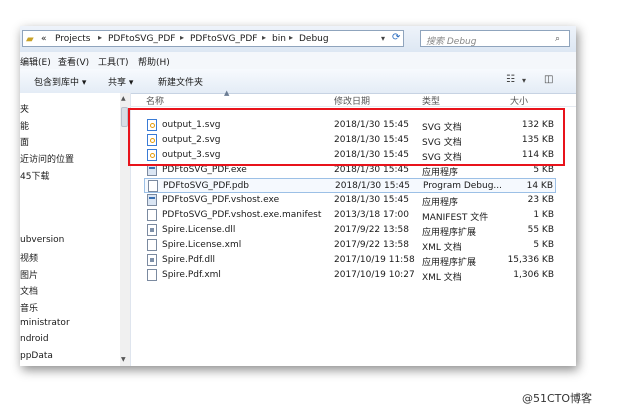 The width and height of the screenshot is (617, 412). Describe the element at coordinates (35, 61) in the screenshot. I see `menu-edit: 编辑(E)` at that location.